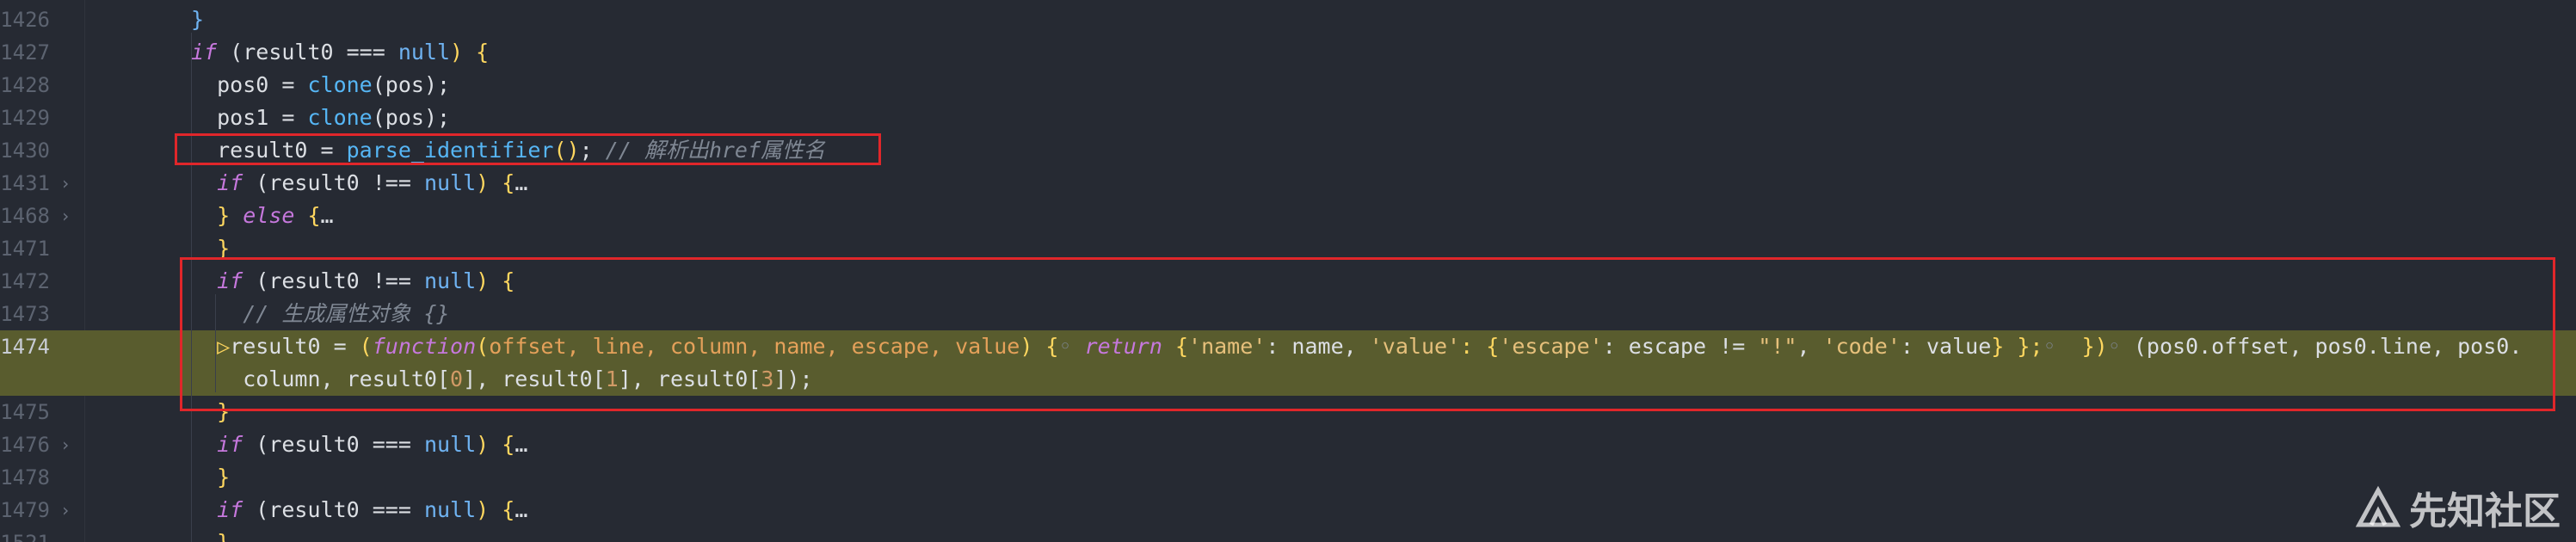  Describe the element at coordinates (2485, 511) in the screenshot. I see `watermark-text: 先知社区` at that location.